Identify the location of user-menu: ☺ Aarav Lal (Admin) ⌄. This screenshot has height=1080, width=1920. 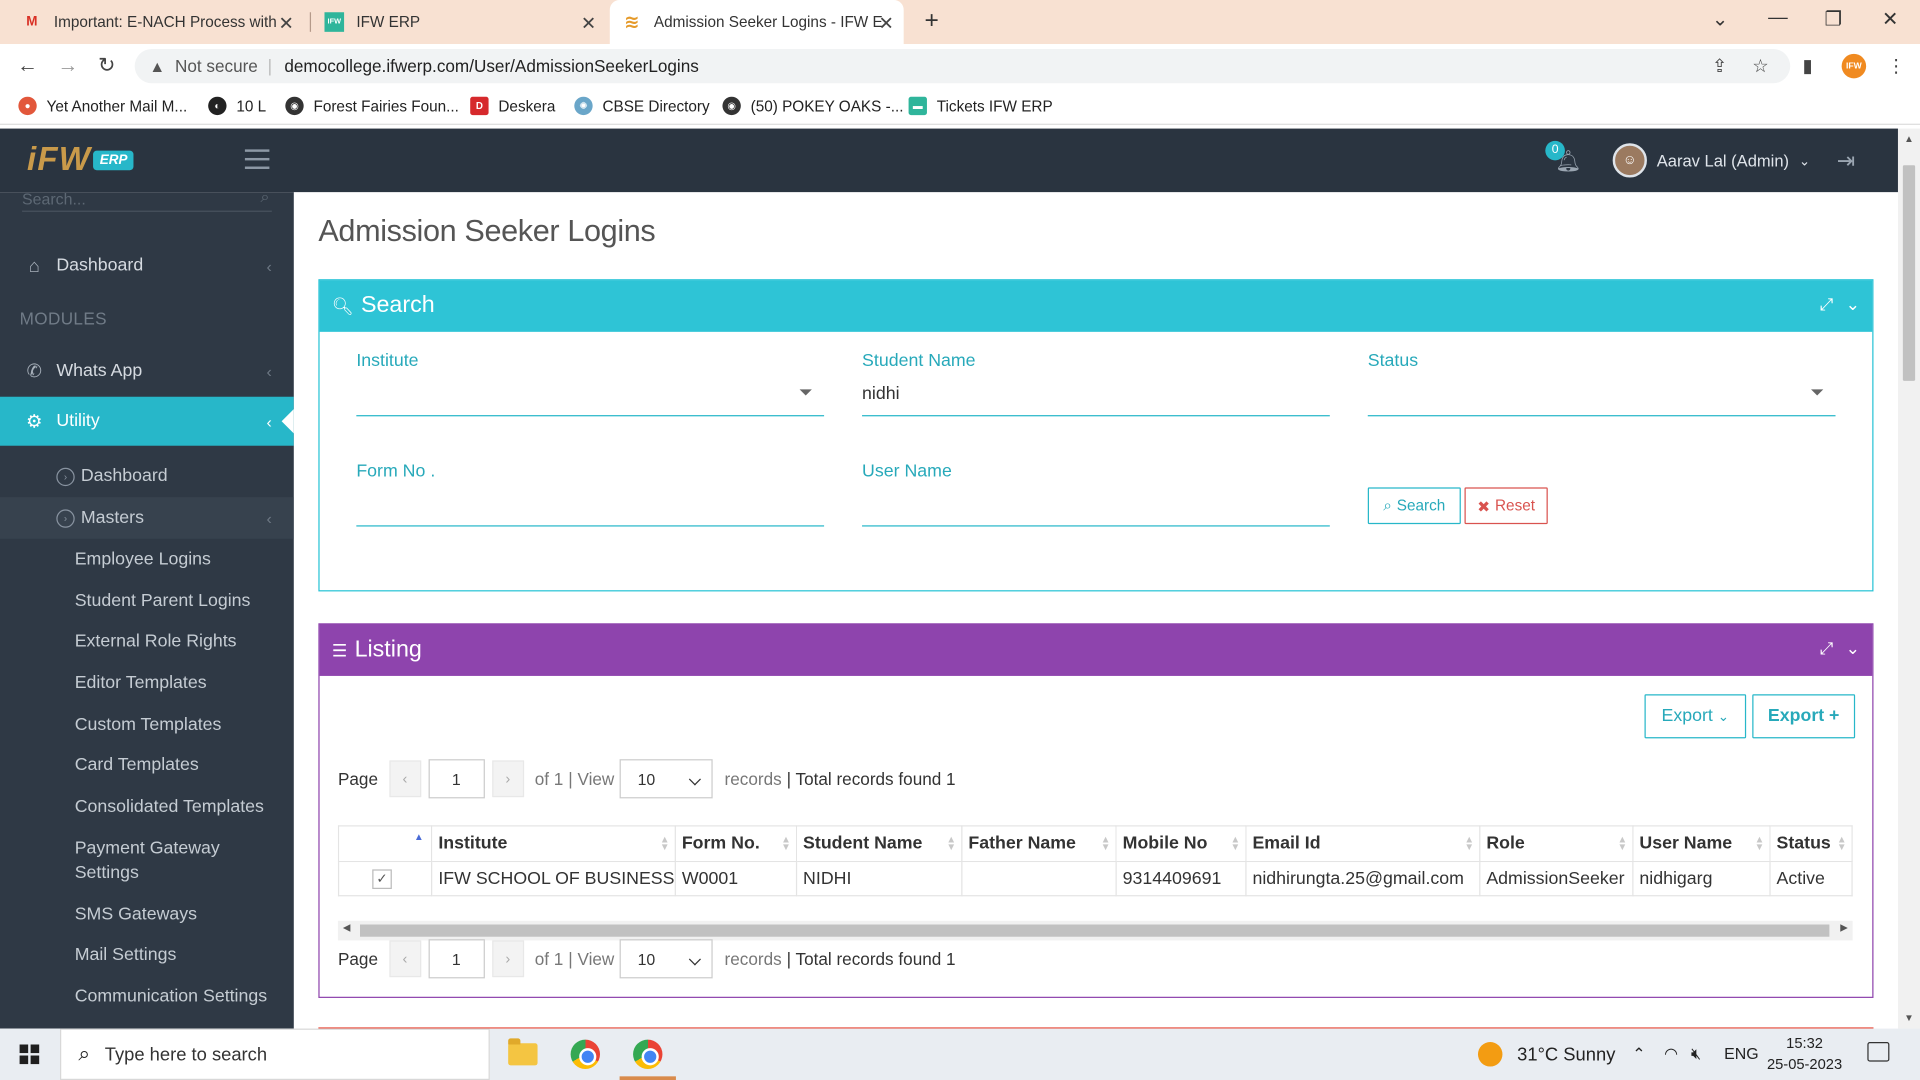
(1711, 160).